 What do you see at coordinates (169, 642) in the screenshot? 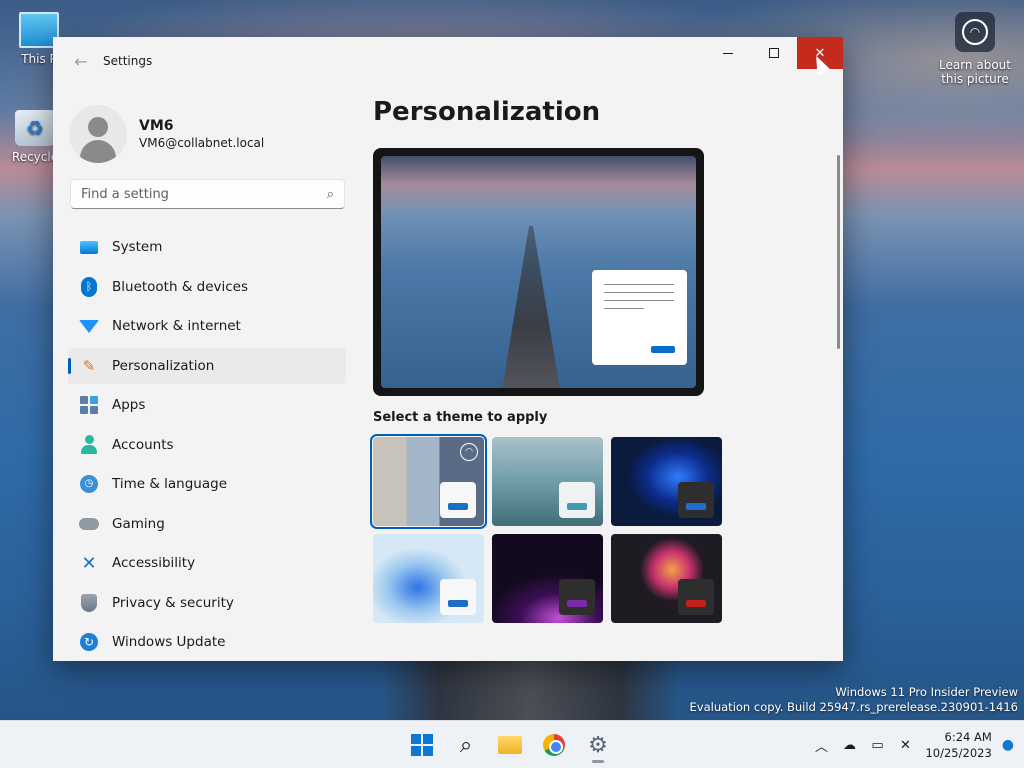
I see `sidebar-item-label: Windows Update` at bounding box center [169, 642].